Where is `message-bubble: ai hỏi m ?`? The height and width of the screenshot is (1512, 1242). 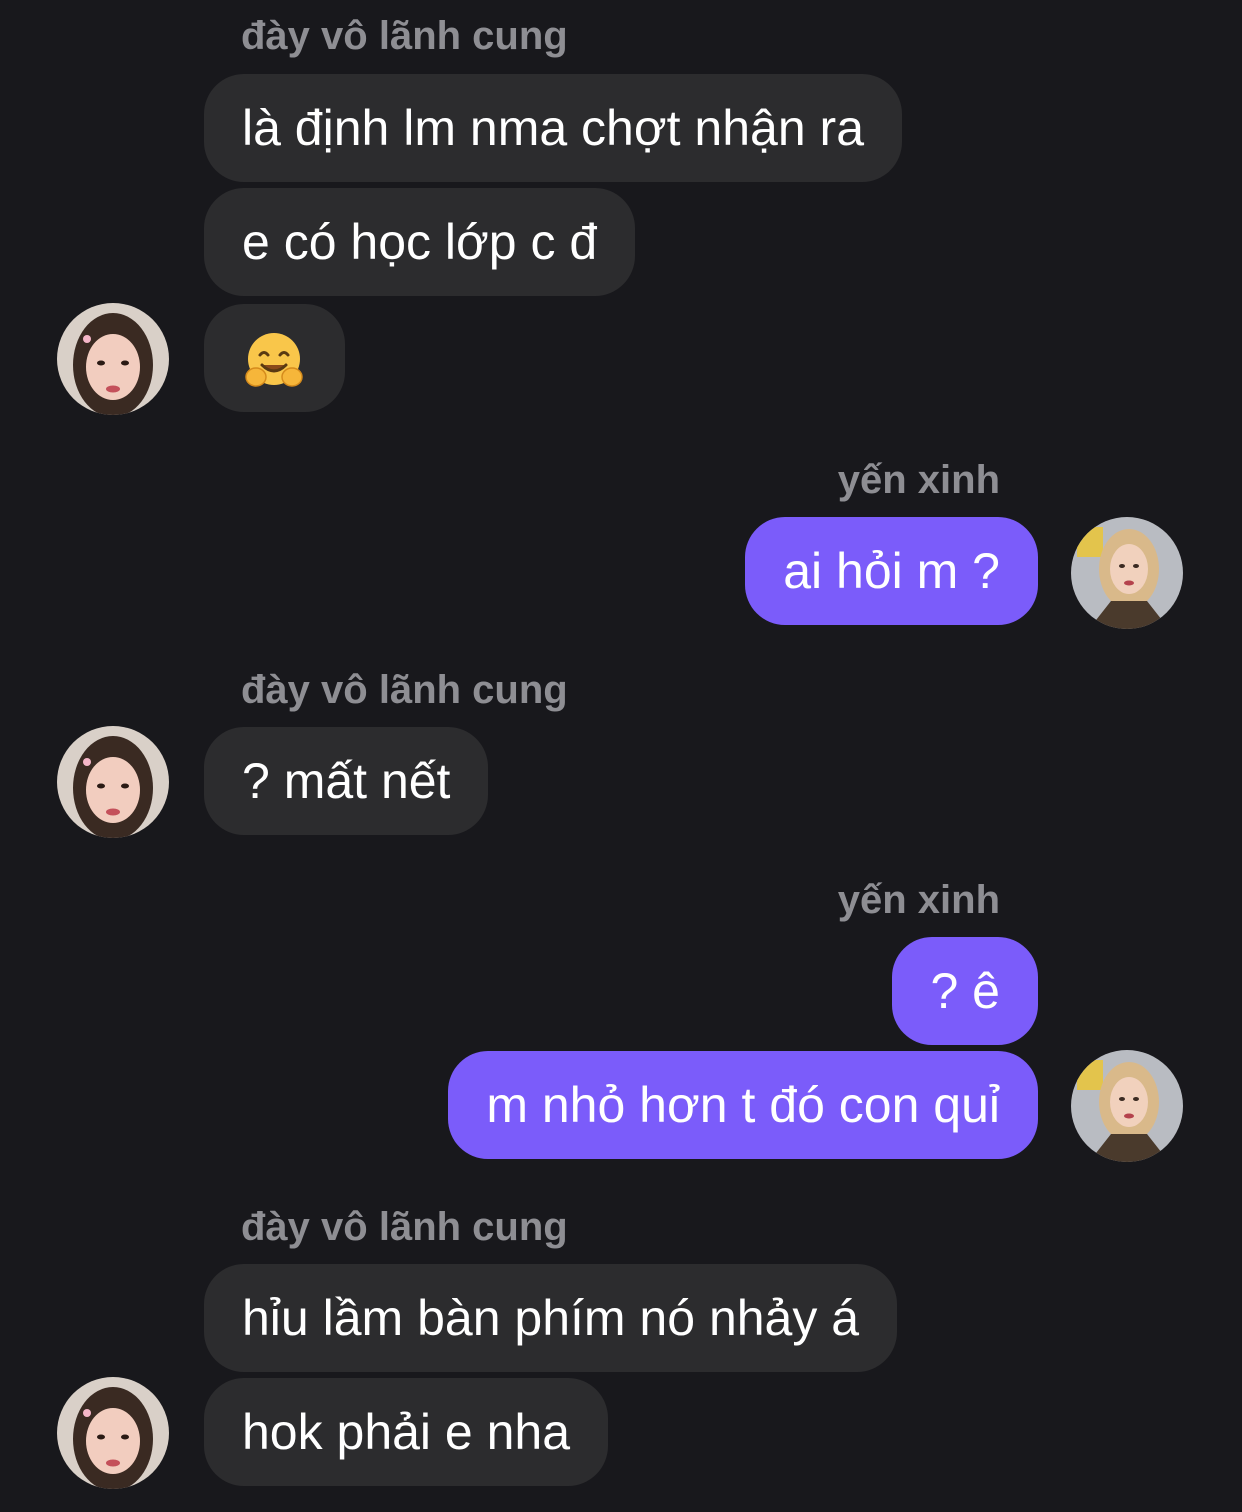
message-bubble: ai hỏi m ? is located at coordinates (891, 571).